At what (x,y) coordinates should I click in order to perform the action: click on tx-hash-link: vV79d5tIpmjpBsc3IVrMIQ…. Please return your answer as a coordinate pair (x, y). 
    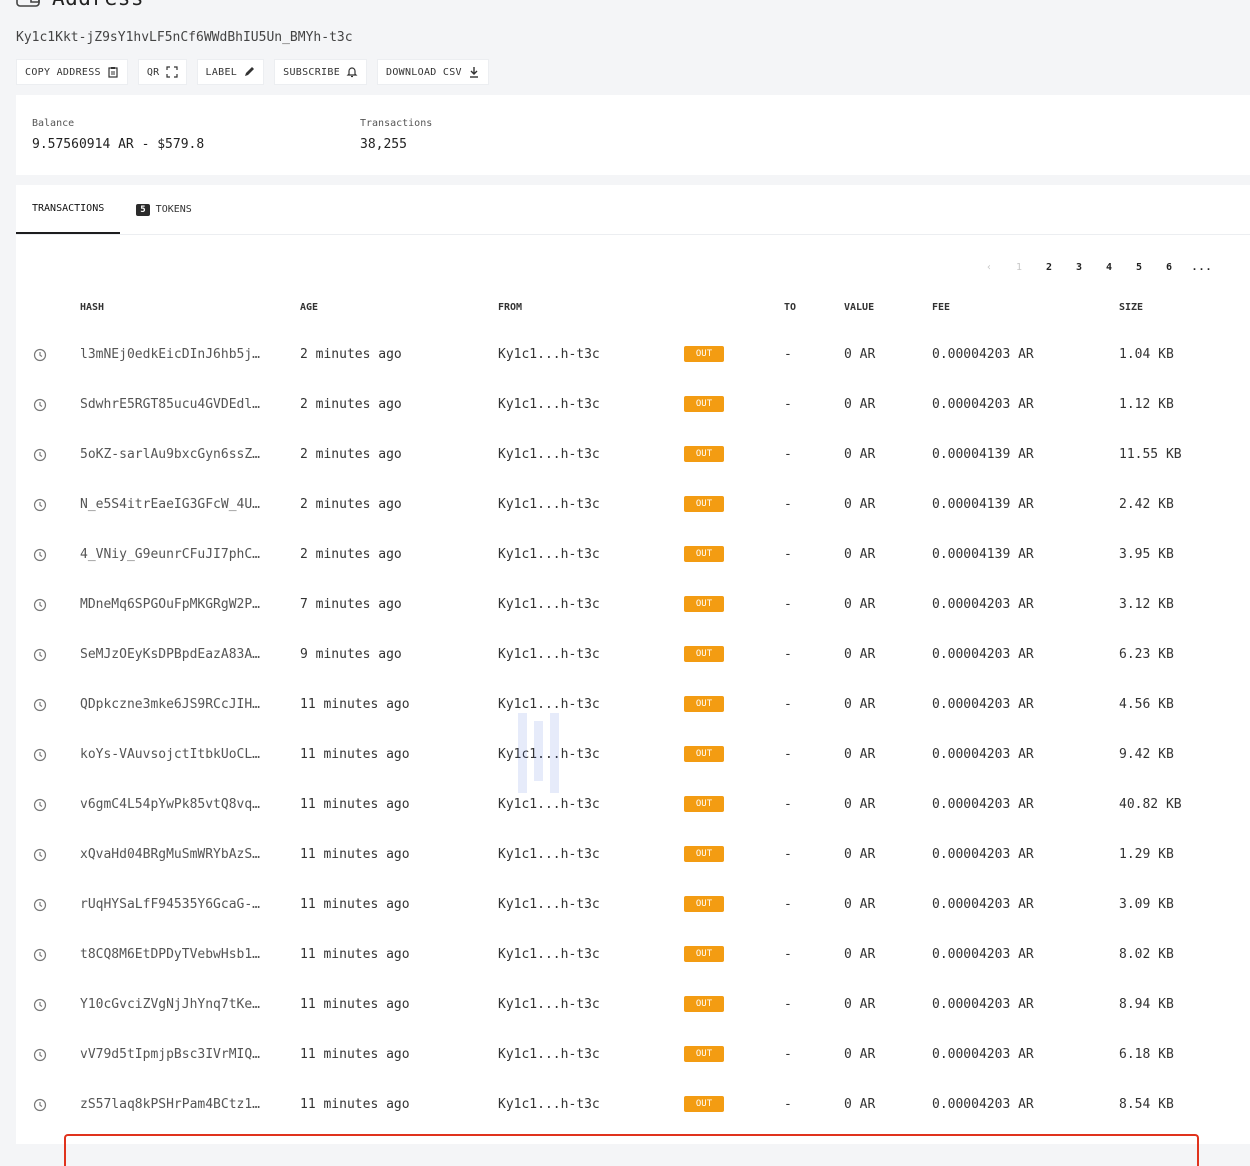
    Looking at the image, I should click on (174, 1054).